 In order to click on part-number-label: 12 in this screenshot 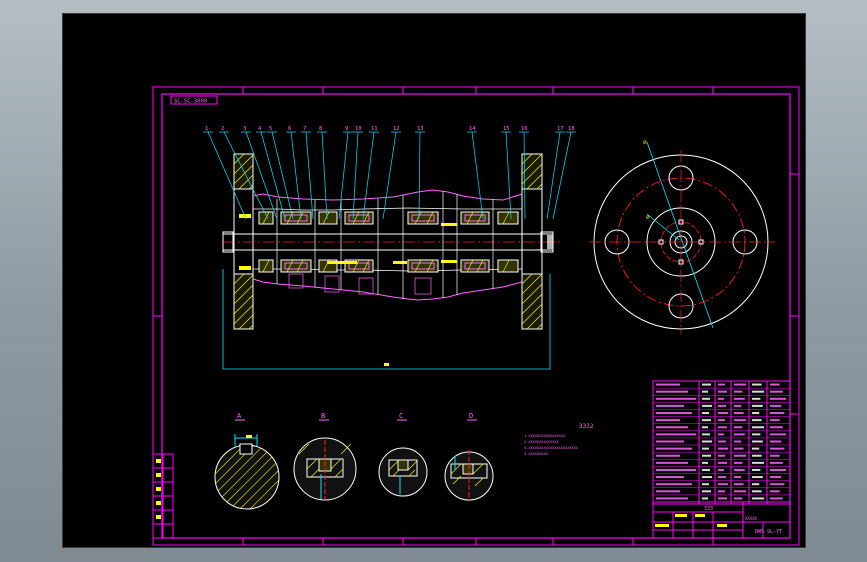, I will do `click(396, 129)`.